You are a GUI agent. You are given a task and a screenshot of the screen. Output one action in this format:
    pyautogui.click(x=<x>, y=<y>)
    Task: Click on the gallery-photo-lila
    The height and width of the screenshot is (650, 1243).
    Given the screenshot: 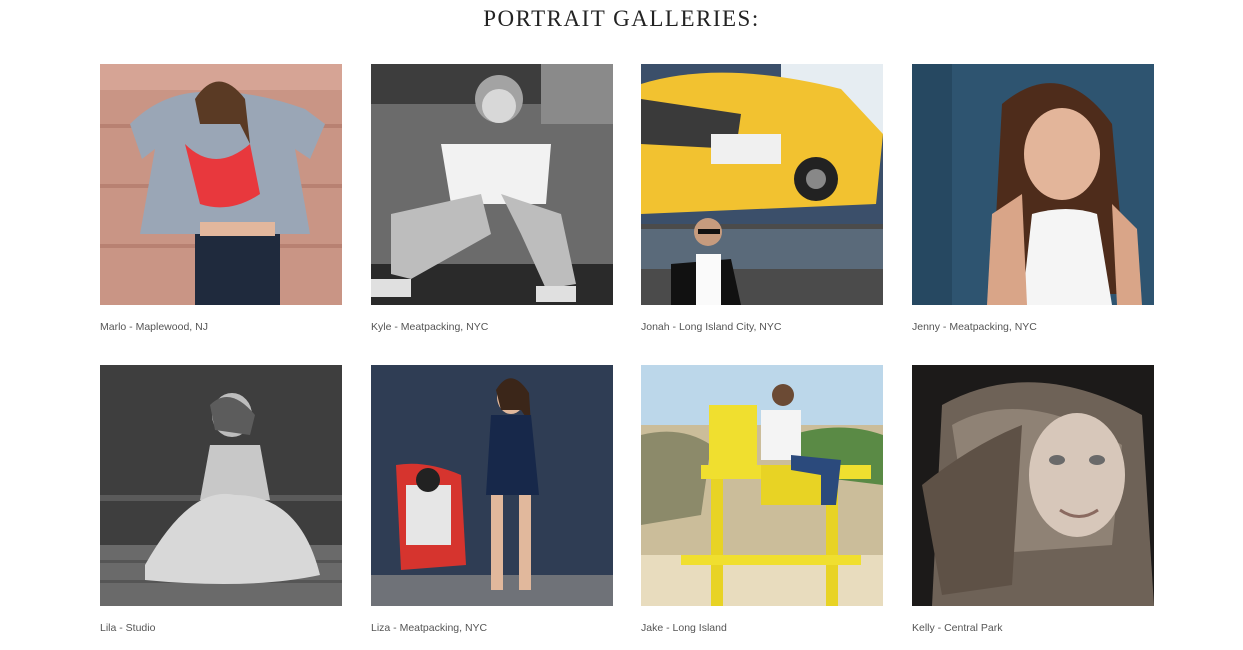 What is the action you would take?
    pyautogui.click(x=221, y=485)
    